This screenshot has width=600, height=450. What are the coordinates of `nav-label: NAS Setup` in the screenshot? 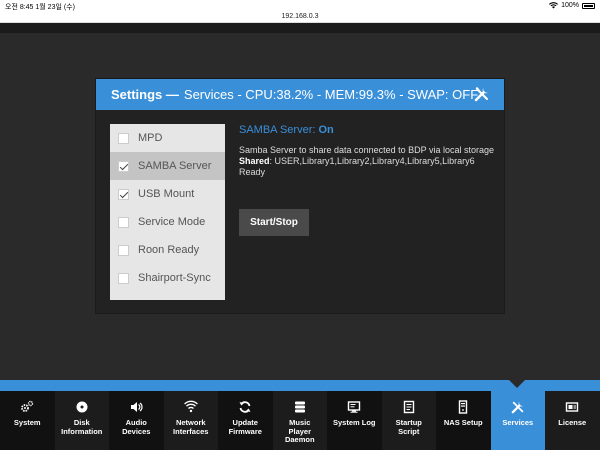 It's located at (463, 422).